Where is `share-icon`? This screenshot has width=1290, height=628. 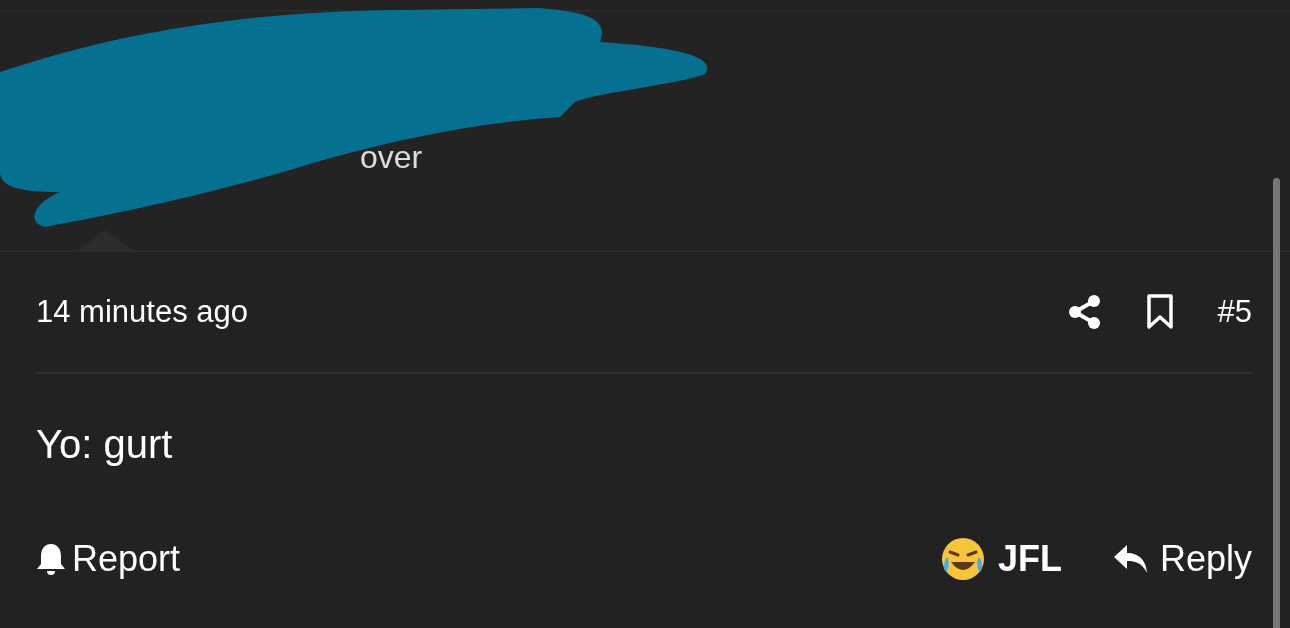
share-icon is located at coordinates (1084, 312).